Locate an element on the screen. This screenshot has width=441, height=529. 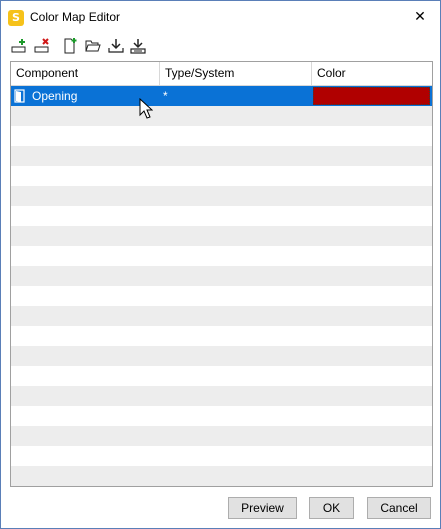
open-folder-icon is located at coordinates (93, 46).